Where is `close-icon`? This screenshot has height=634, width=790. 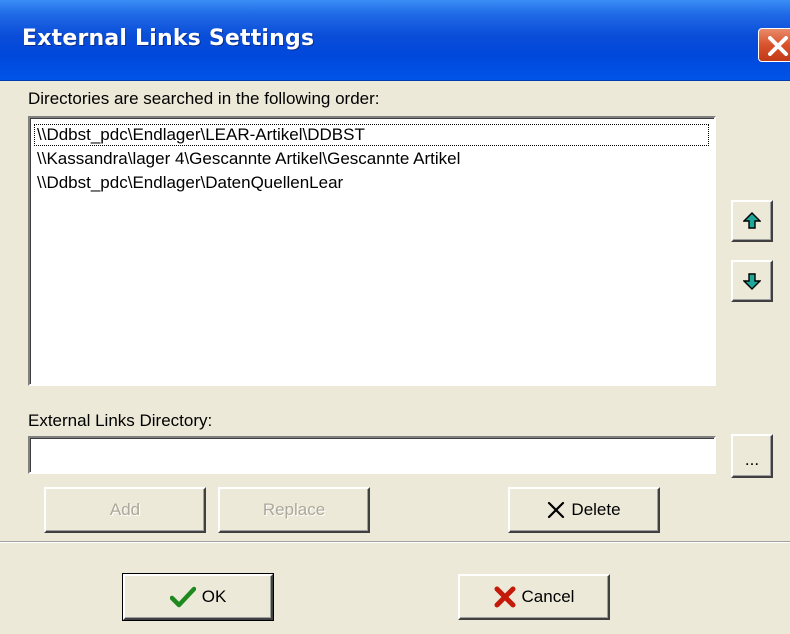
close-icon is located at coordinates (778, 46).